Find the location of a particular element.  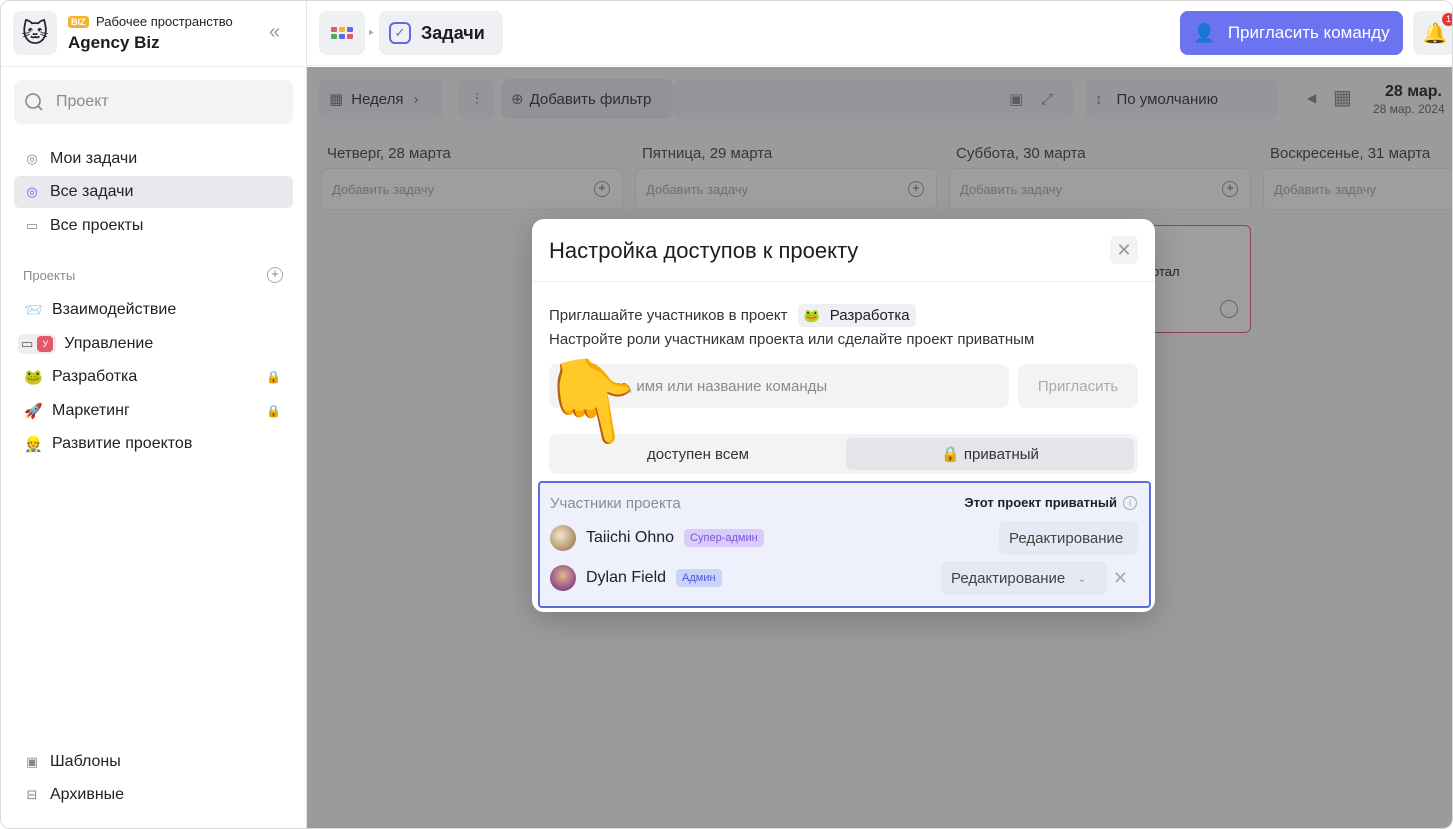

templates-icon: ▣ is located at coordinates (32, 761).